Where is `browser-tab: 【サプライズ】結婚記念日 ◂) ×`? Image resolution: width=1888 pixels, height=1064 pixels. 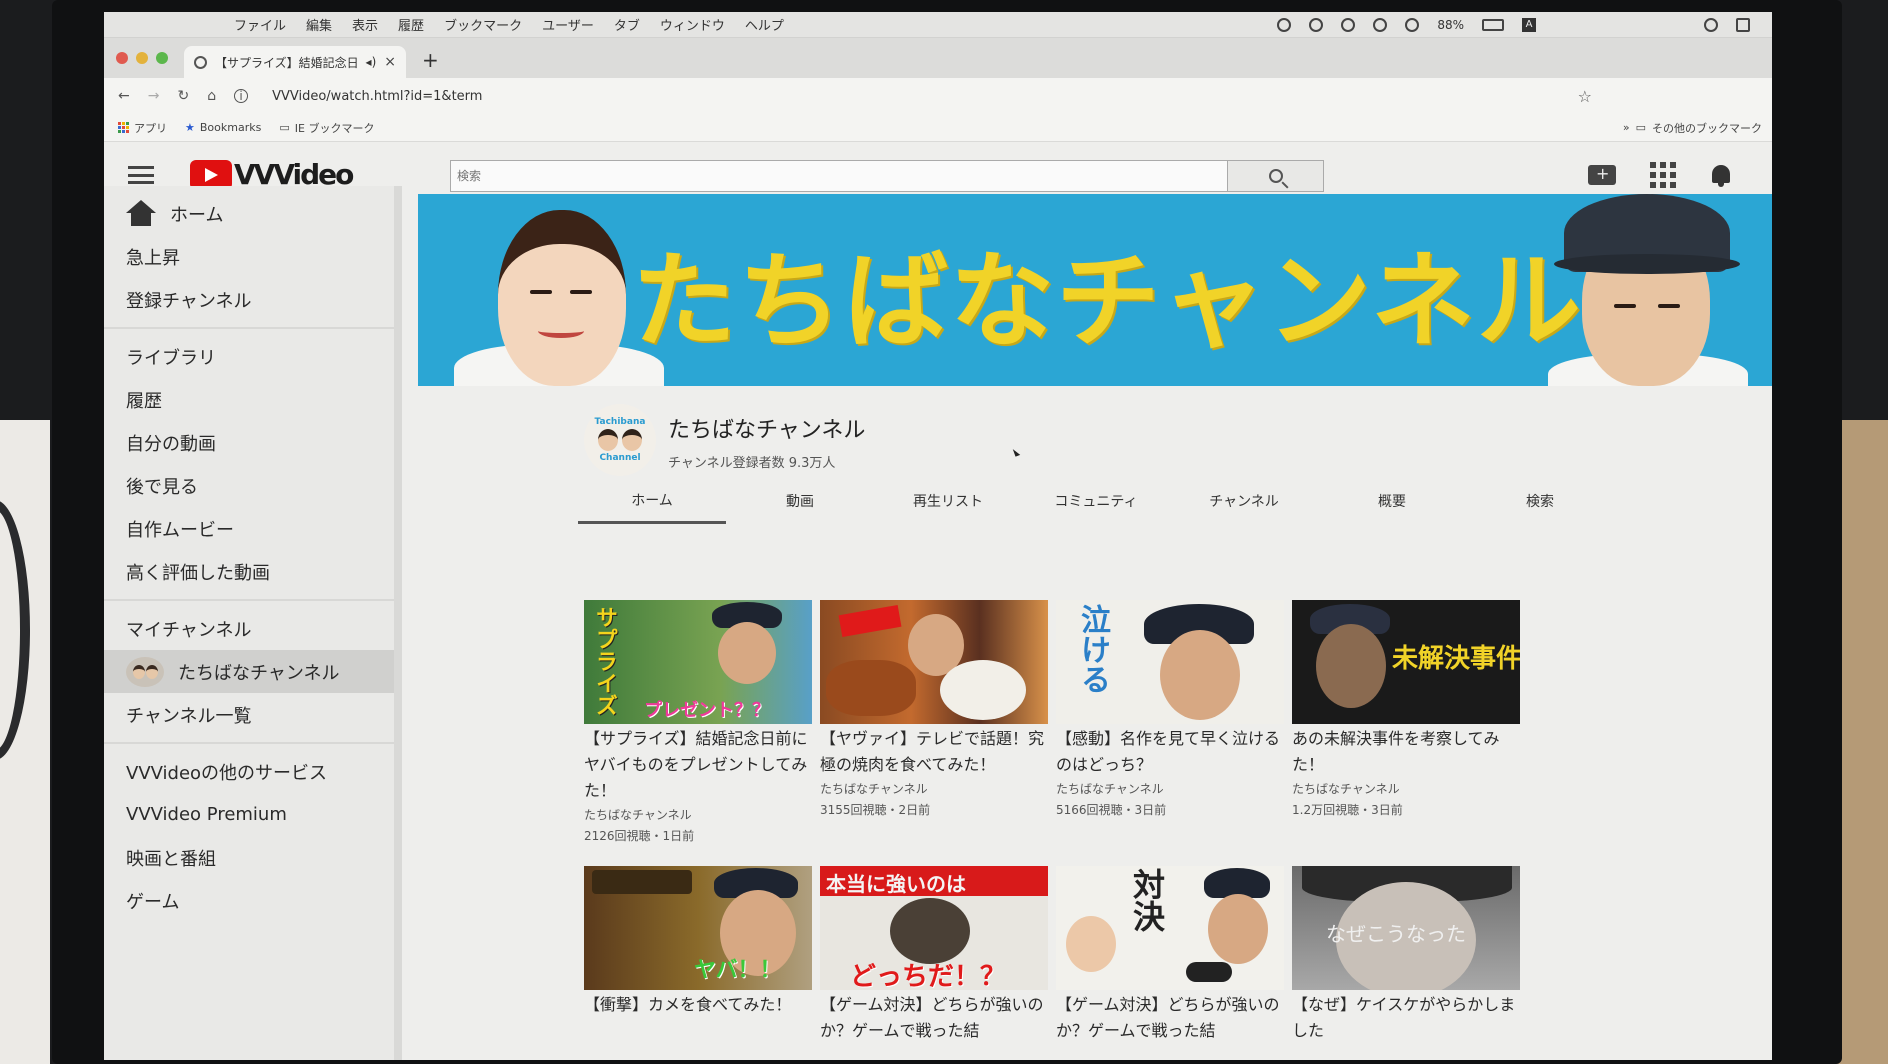
browser-tab: 【サプライズ】結婚記念日 ◂) × is located at coordinates (295, 62).